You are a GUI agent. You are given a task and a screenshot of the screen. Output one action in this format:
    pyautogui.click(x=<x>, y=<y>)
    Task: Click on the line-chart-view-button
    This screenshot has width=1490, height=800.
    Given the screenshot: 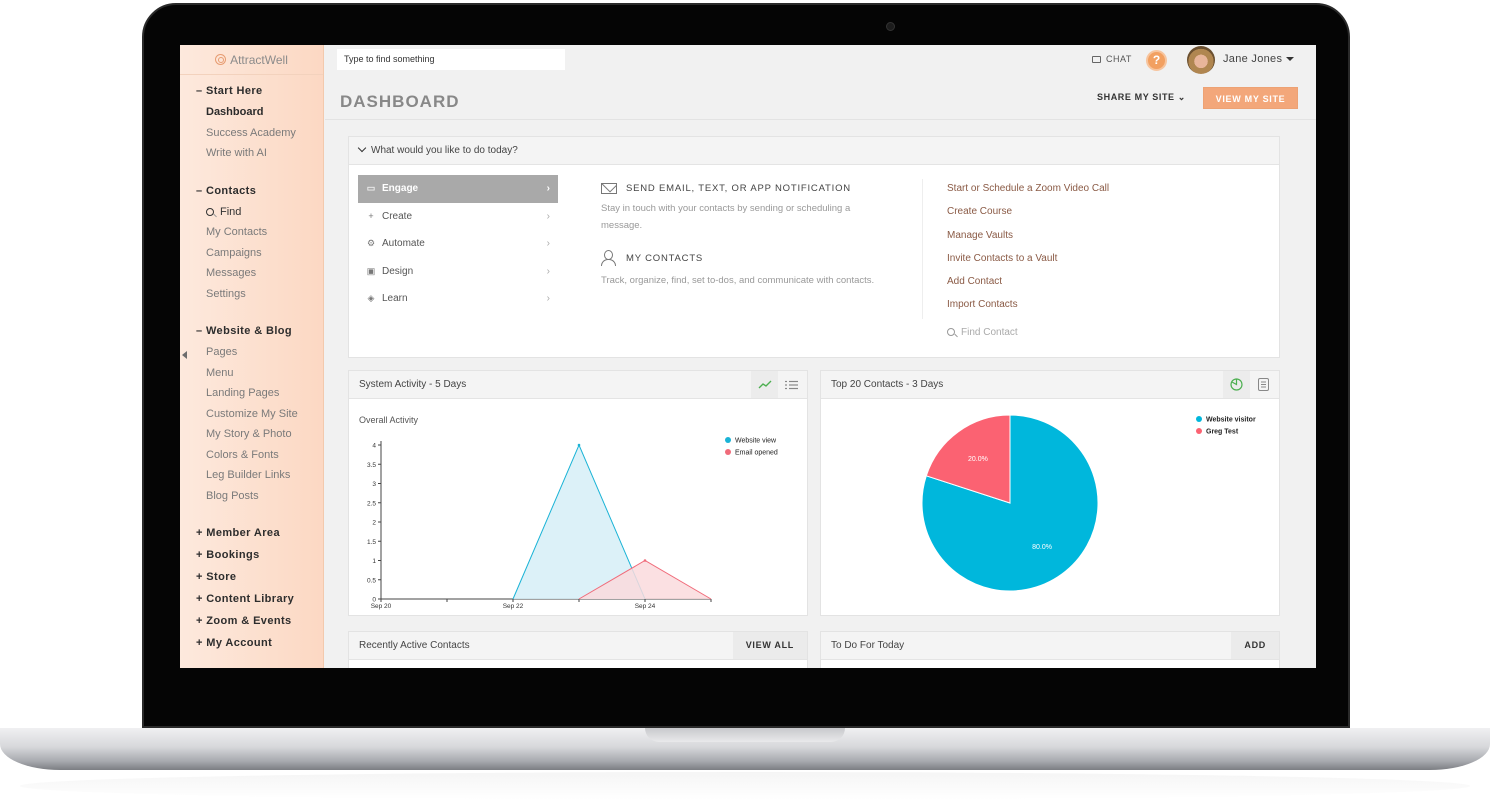 What is the action you would take?
    pyautogui.click(x=764, y=384)
    